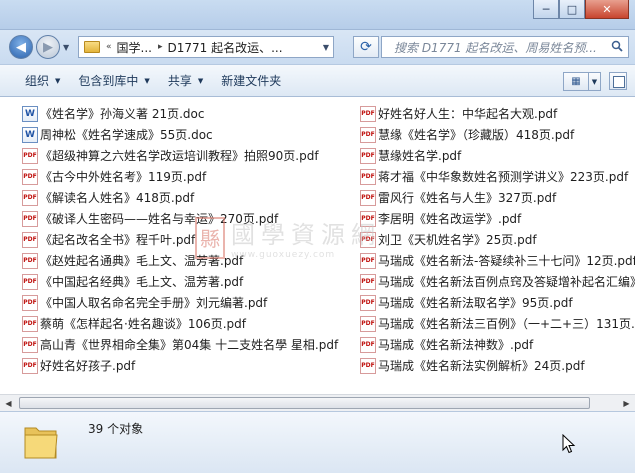 Image resolution: width=635 pixels, height=473 pixels. I want to click on file-name: 《中国起名经典》毛上文、温芳著.pdf, so click(142, 282).